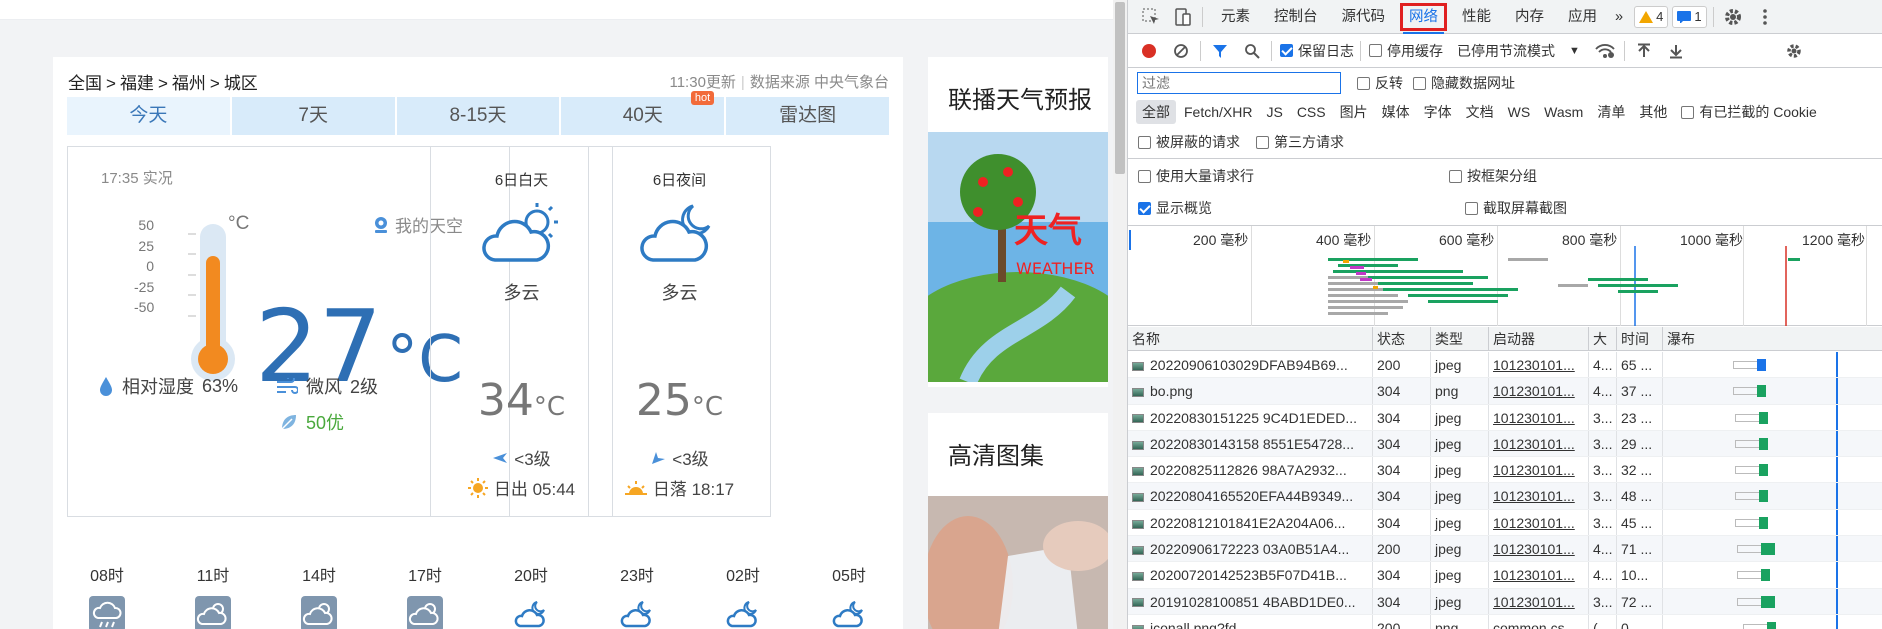  Describe the element at coordinates (1563, 112) in the screenshot. I see `type-filter-wasm: Wasm` at that location.